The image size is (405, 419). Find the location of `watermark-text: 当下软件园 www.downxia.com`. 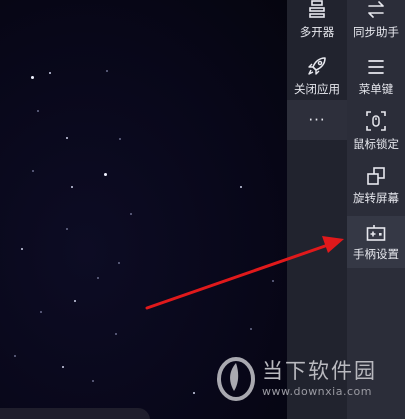

watermark-text: 当下软件园 www.downxia.com is located at coordinates (319, 378).